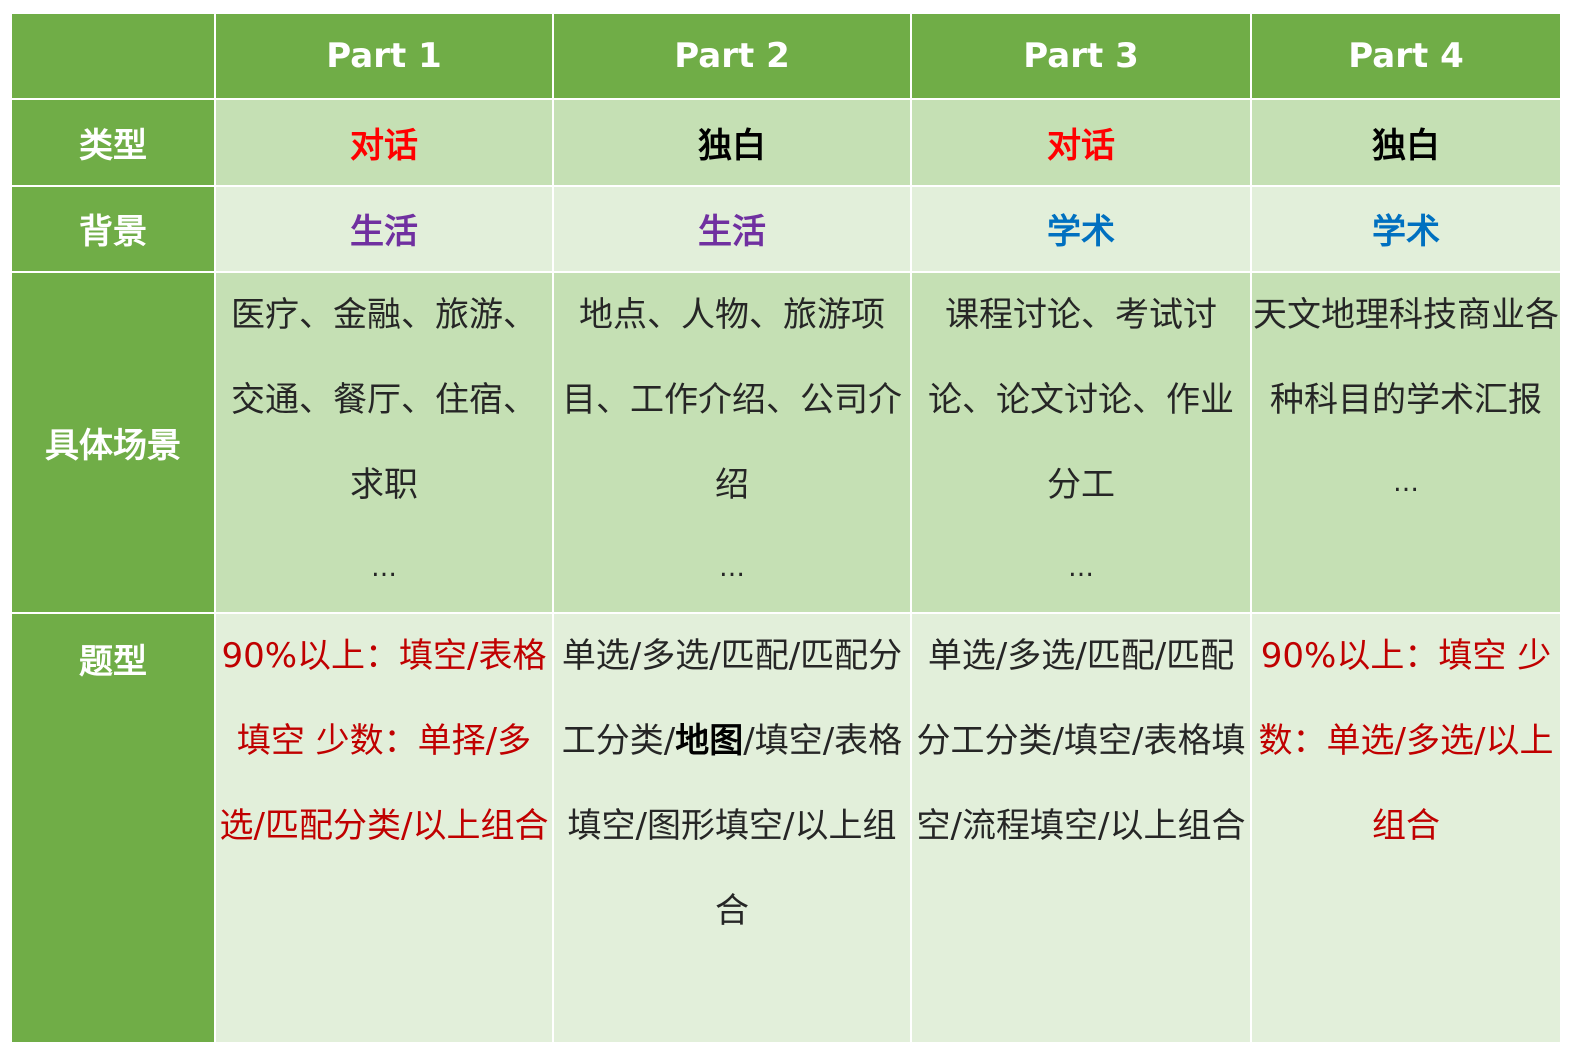 This screenshot has width=1589, height=1064. What do you see at coordinates (113, 442) in the screenshot?
I see `row-label-scene: 具体场景` at bounding box center [113, 442].